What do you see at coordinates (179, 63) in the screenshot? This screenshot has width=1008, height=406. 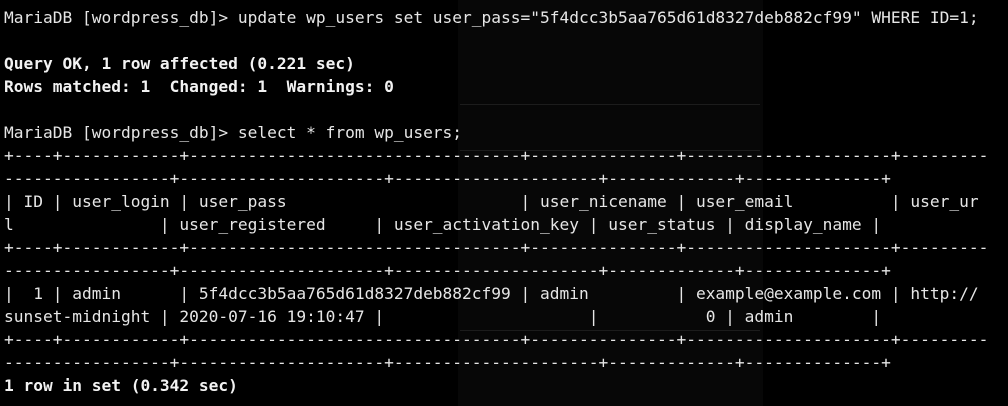 I see `query-ok-status: Query OK, 1 row affected (0.221 sec)` at bounding box center [179, 63].